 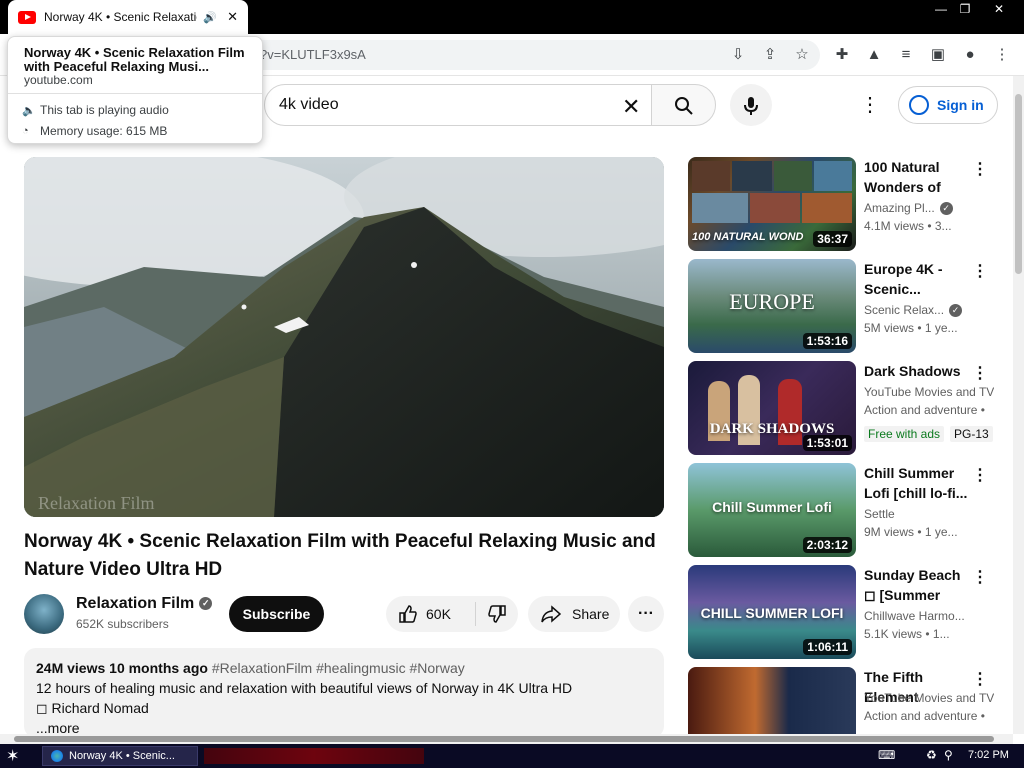 What do you see at coordinates (772, 510) in the screenshot?
I see `video-thumbnail: Chill Summer Lofi 2:03:12` at bounding box center [772, 510].